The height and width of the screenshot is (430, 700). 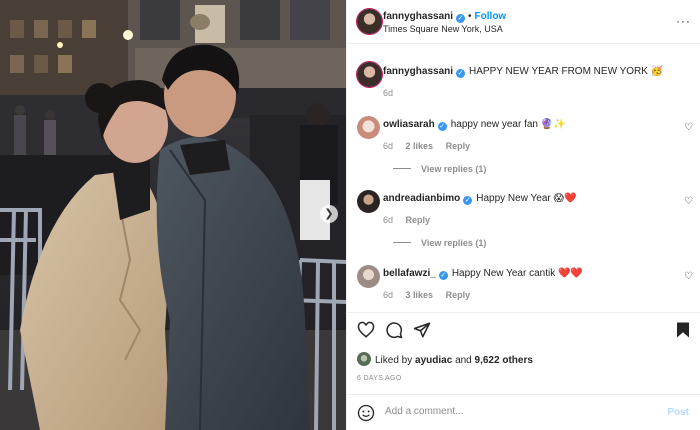 What do you see at coordinates (517, 273) in the screenshot?
I see `comment-text: Happy New Year cantik ❤️❤️` at bounding box center [517, 273].